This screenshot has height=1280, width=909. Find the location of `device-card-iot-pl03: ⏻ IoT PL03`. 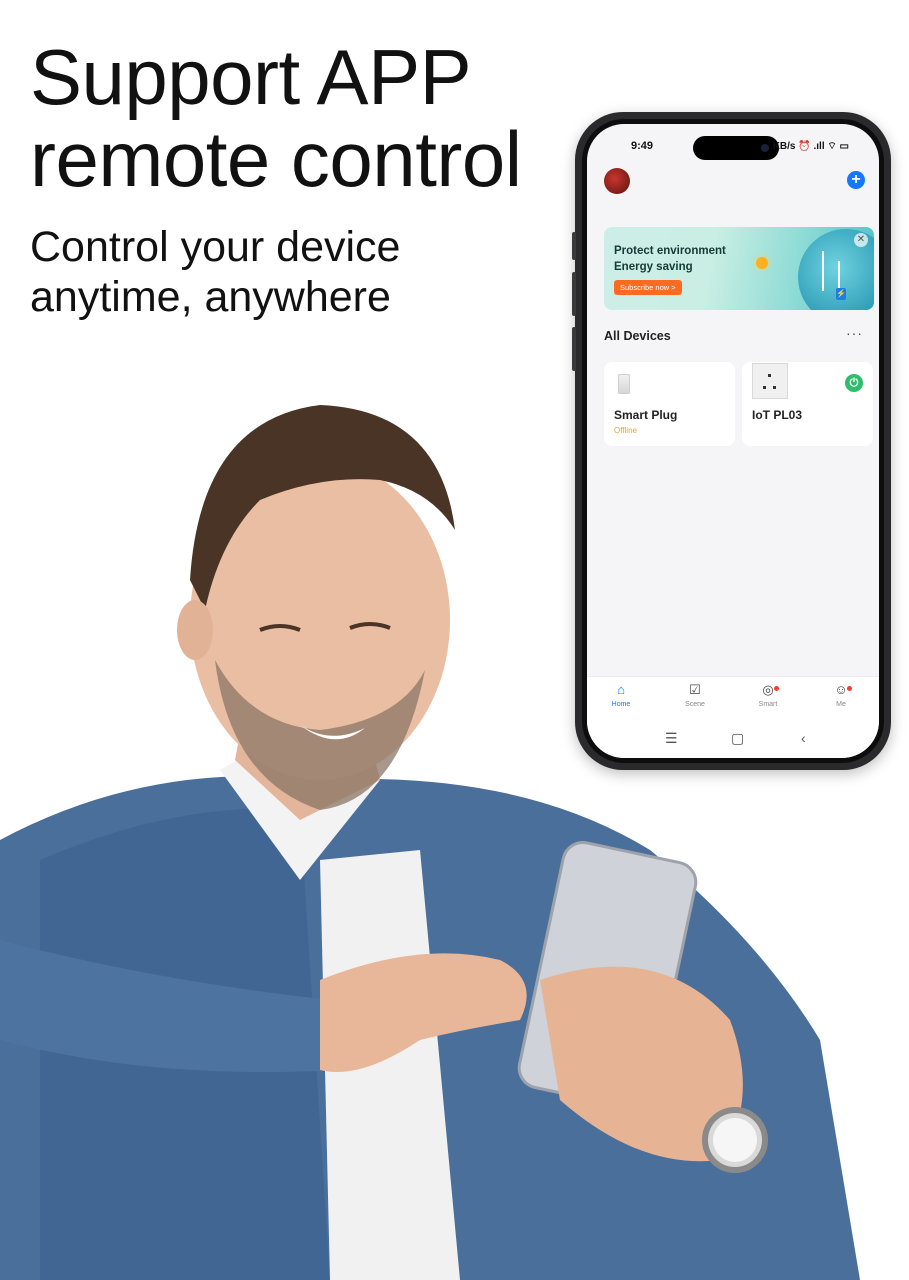

device-card-iot-pl03: ⏻ IoT PL03 is located at coordinates (807, 404).